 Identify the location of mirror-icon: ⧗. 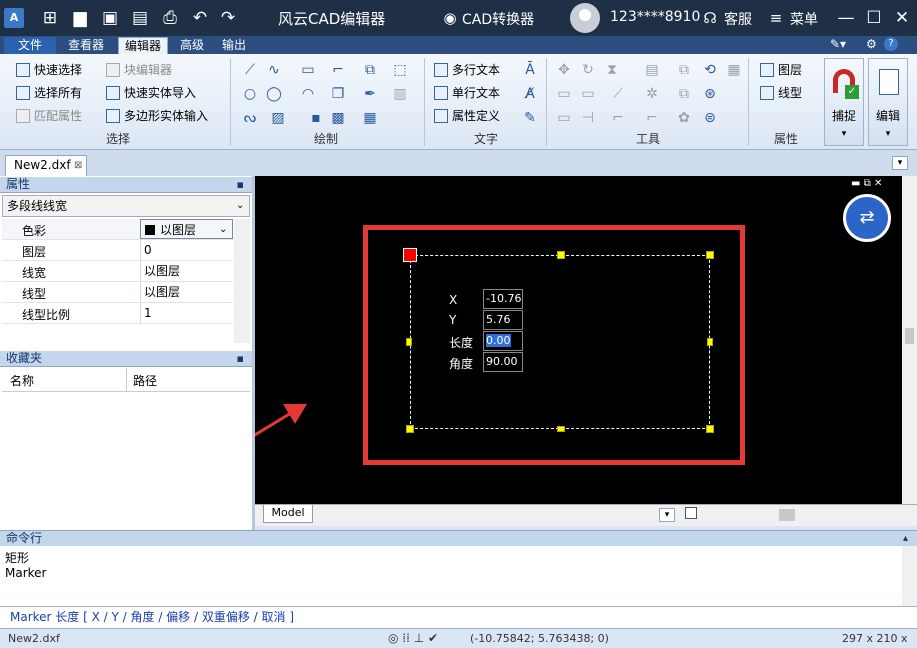
(612, 70).